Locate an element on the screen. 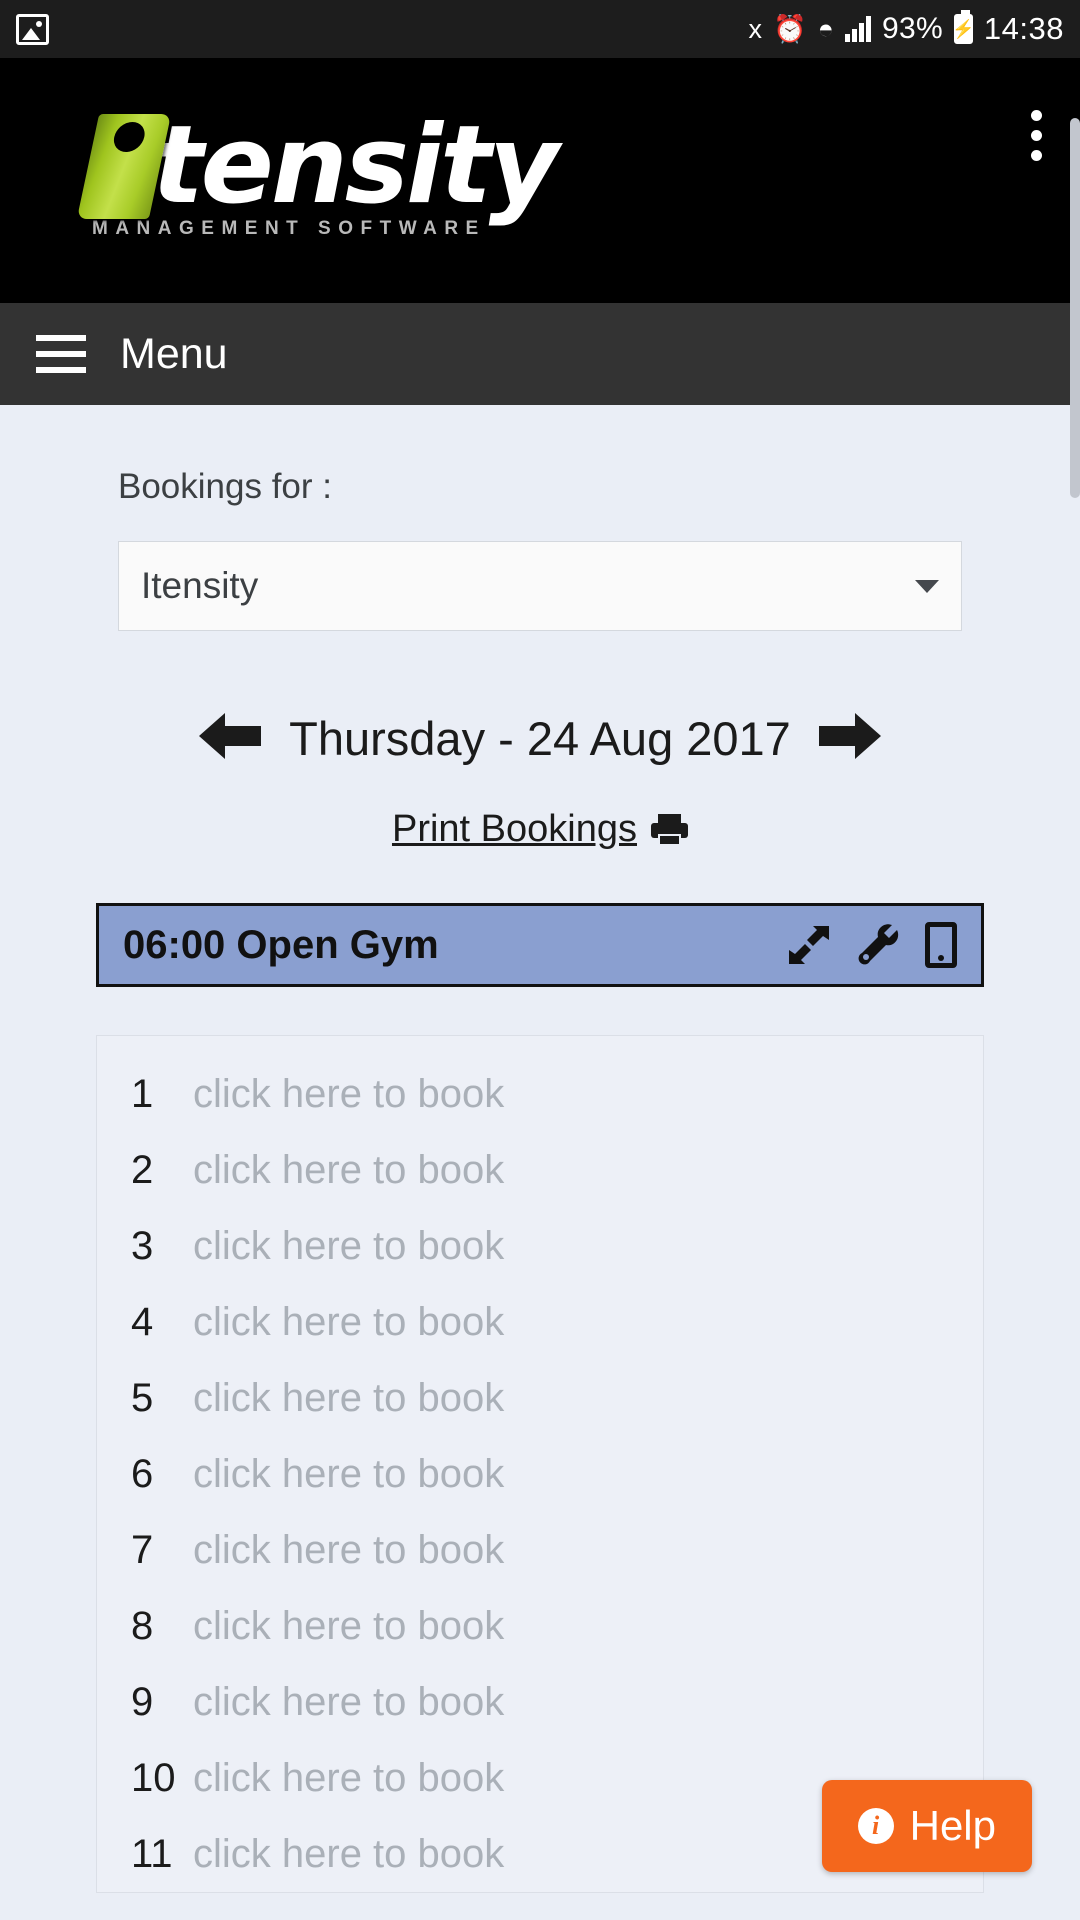 The image size is (1080, 1920). booking-row-number: 8 is located at coordinates (142, 1625).